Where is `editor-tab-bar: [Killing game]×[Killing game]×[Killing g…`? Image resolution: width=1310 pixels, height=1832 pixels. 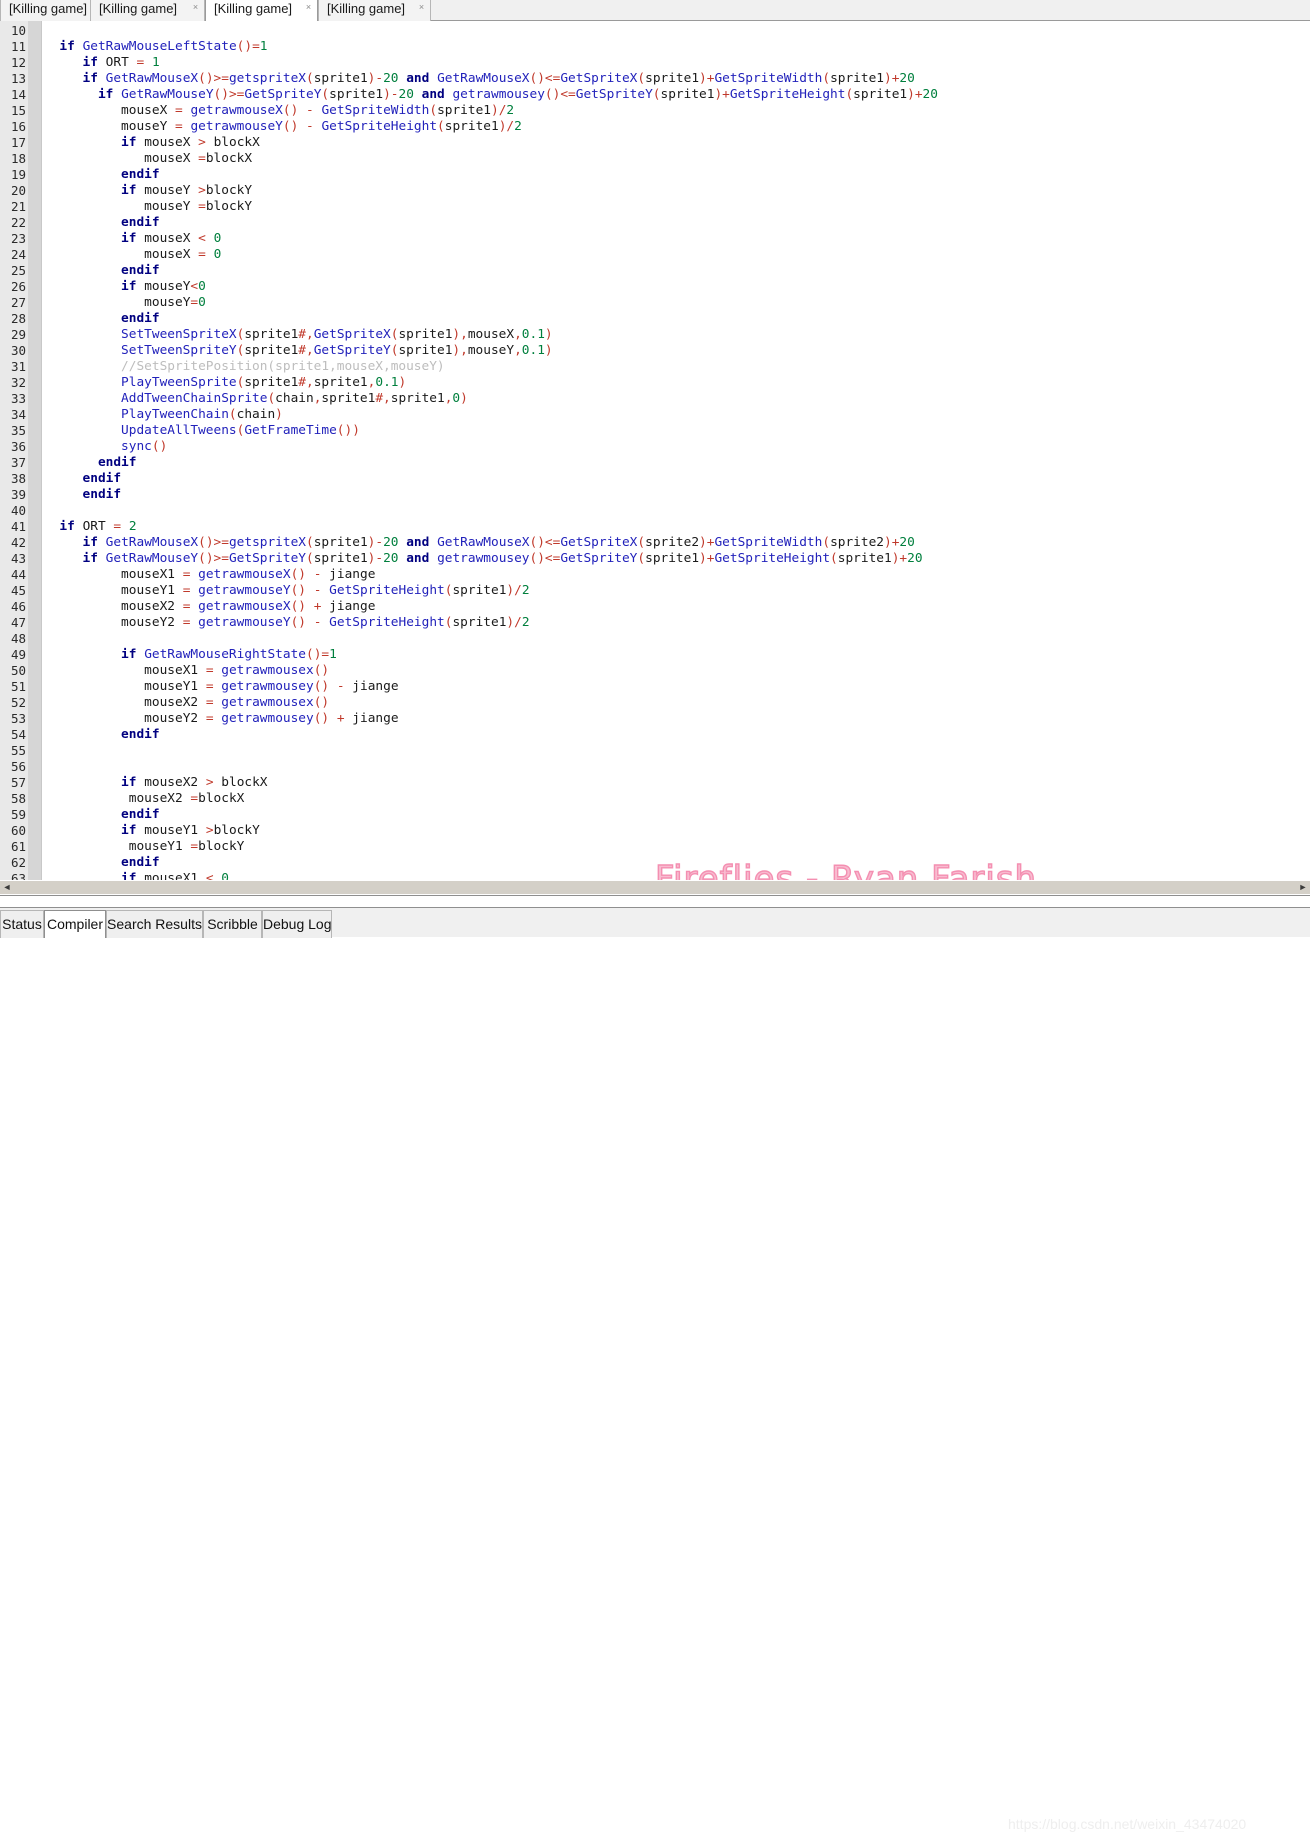
editor-tab-bar: [Killing game]×[Killing game]×[Killing g… is located at coordinates (655, 10).